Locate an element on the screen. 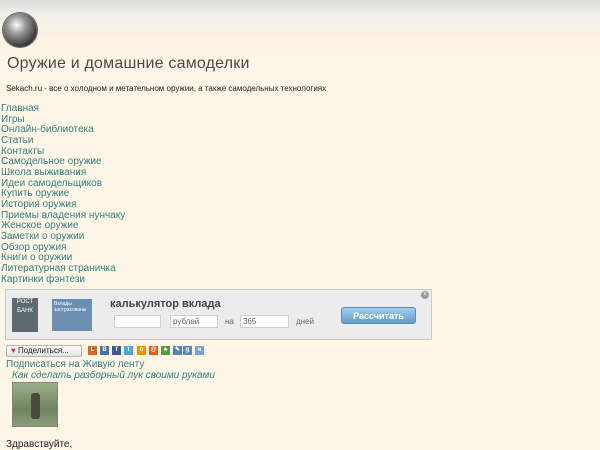 The width and height of the screenshot is (600, 450). post-greeting: Здравствуйте, is located at coordinates (39, 444).